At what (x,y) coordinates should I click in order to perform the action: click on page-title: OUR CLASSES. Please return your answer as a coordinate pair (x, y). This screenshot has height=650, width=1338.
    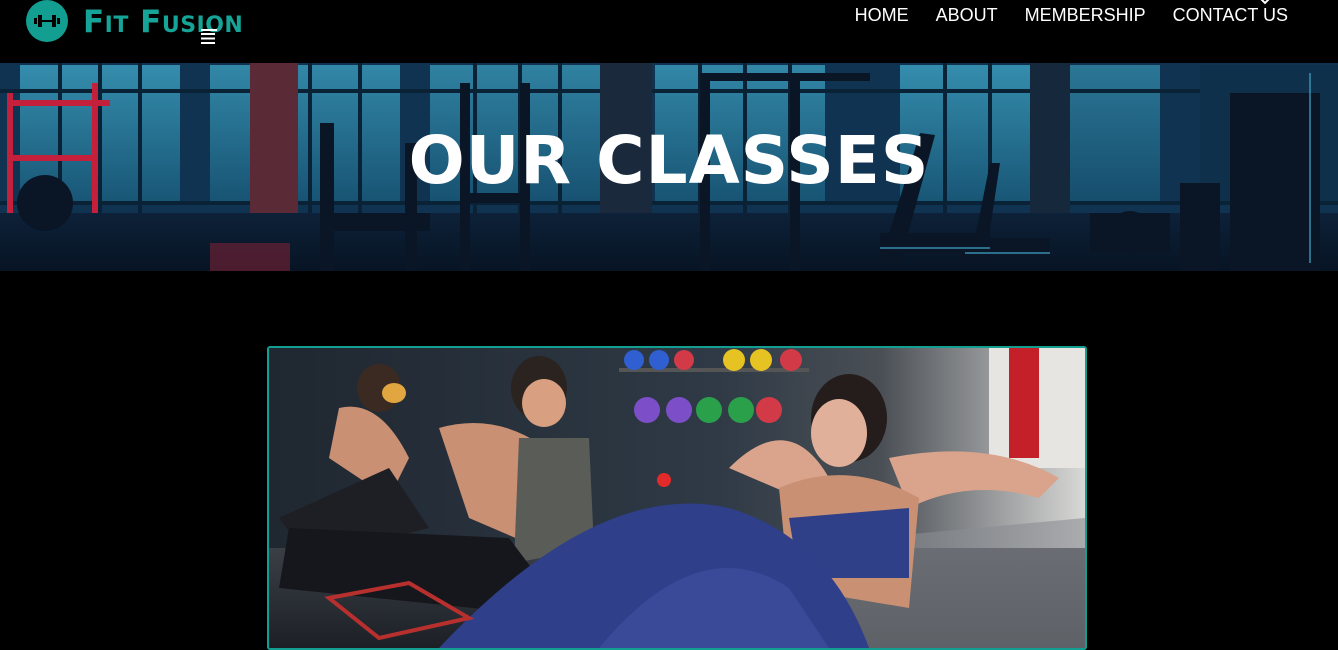
    Looking at the image, I should click on (669, 160).